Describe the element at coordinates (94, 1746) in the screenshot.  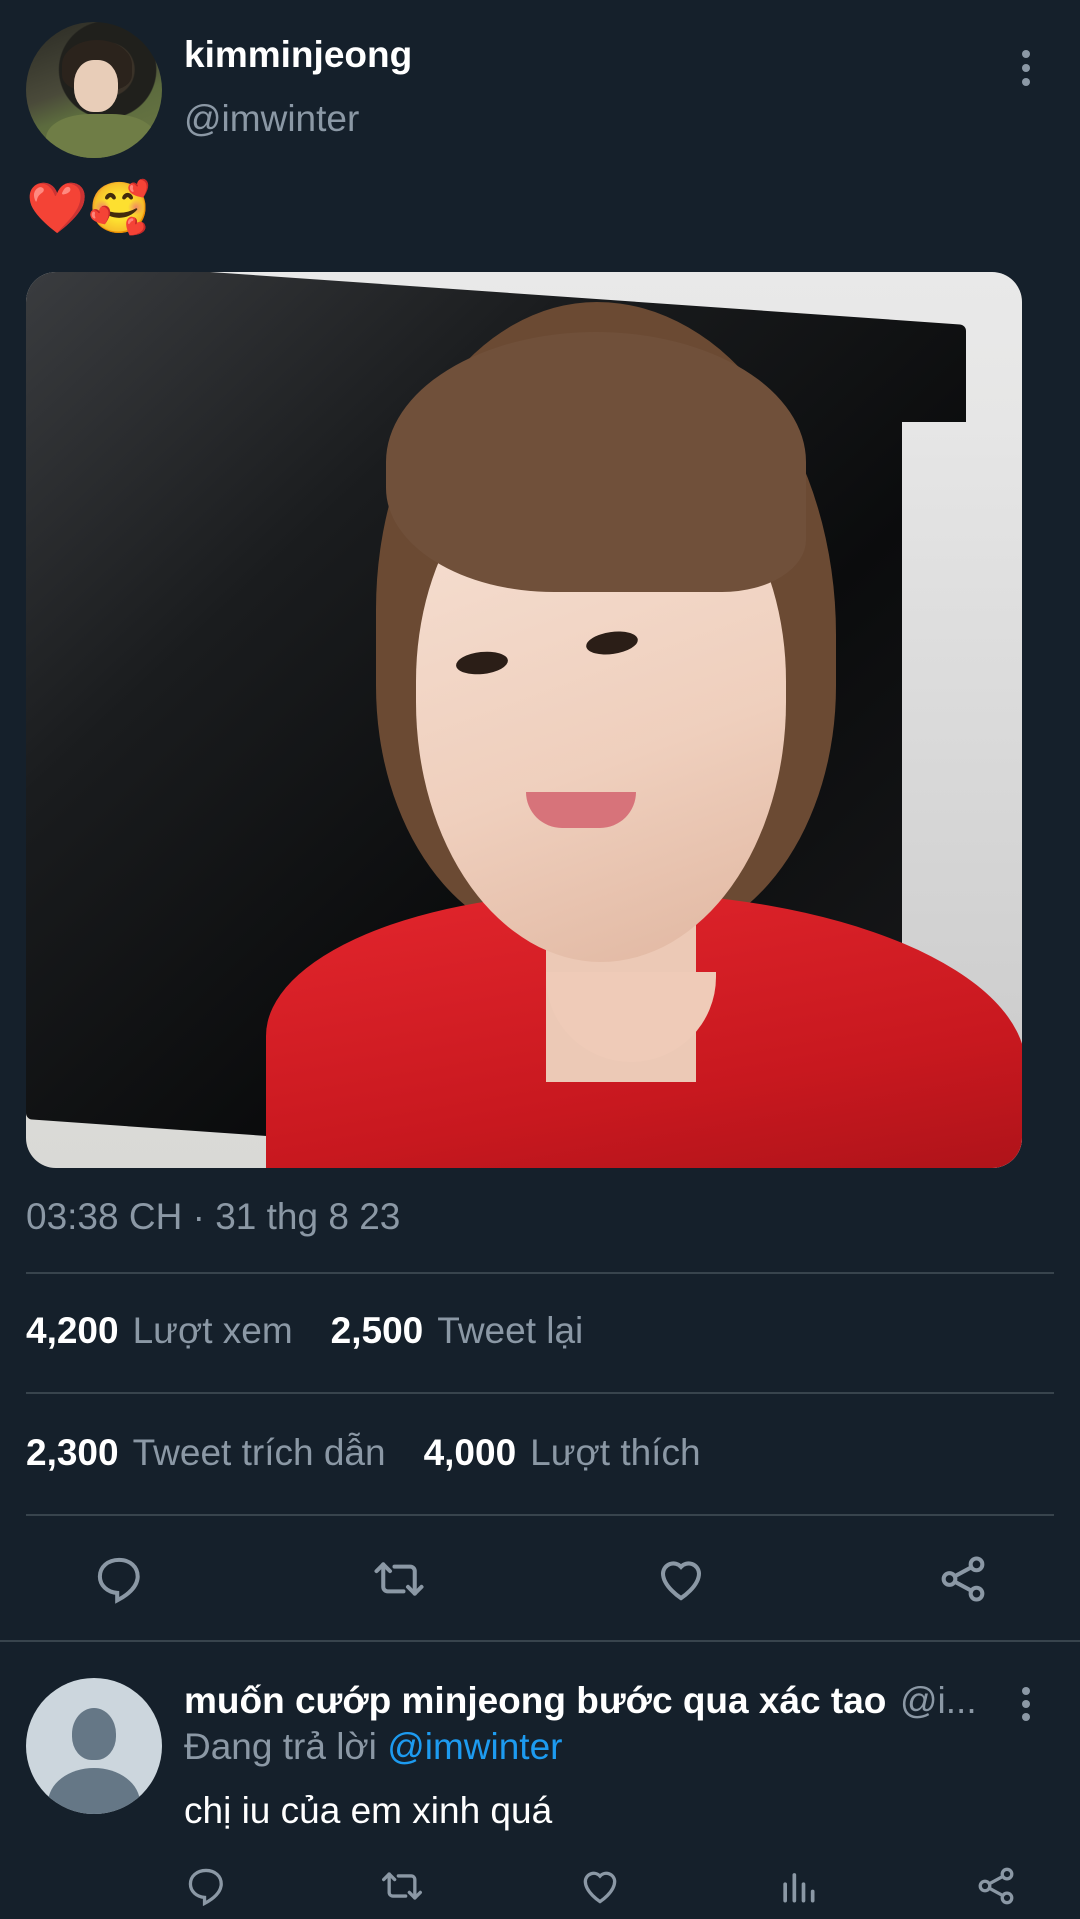
I see `reply-avatar` at that location.